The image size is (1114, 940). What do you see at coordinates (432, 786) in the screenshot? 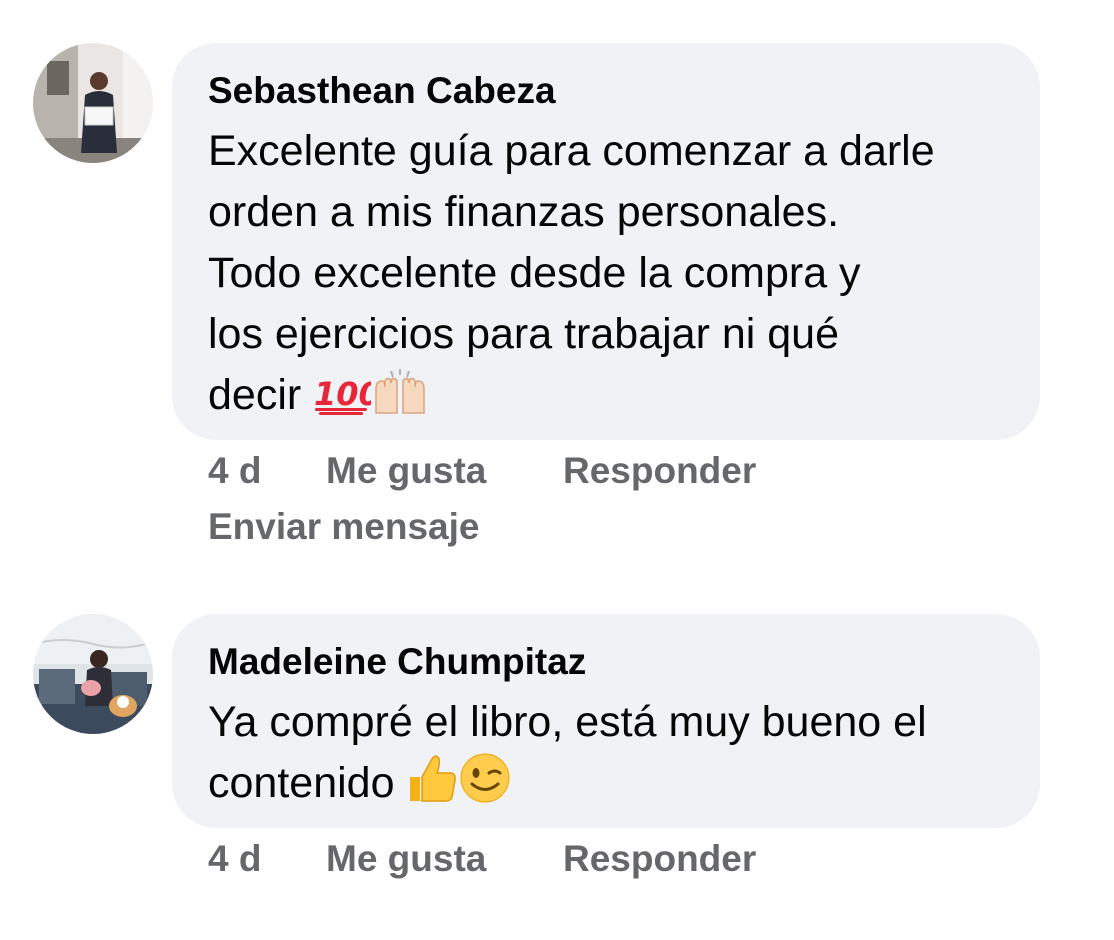
I see `thumbs-up-emoji` at bounding box center [432, 786].